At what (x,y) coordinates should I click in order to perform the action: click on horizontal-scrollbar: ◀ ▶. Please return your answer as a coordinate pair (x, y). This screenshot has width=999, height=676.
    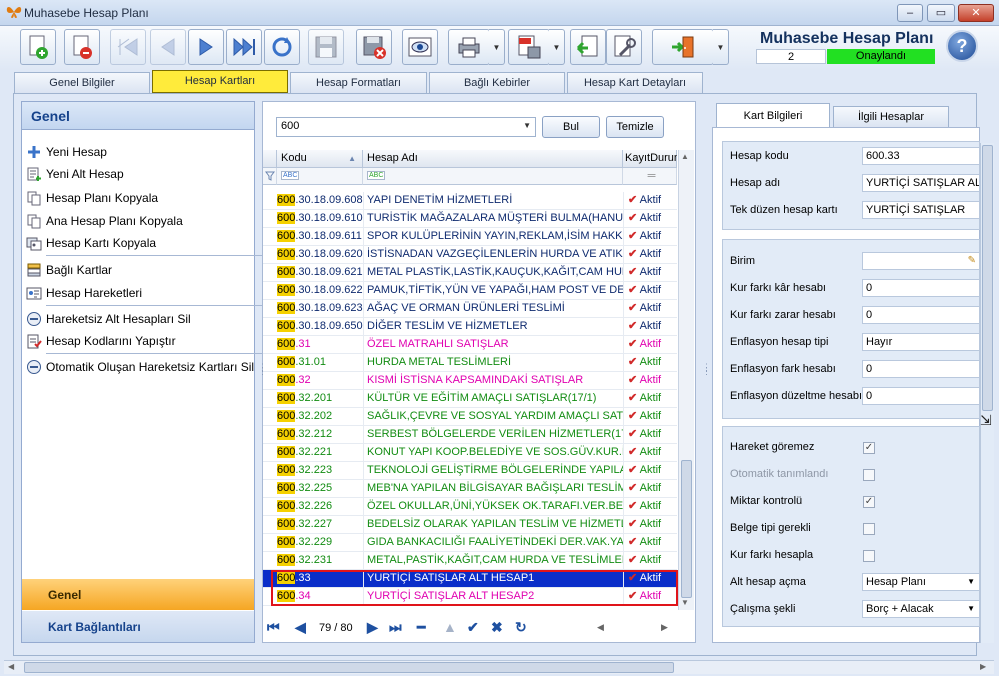
    Looking at the image, I should click on (499, 667).